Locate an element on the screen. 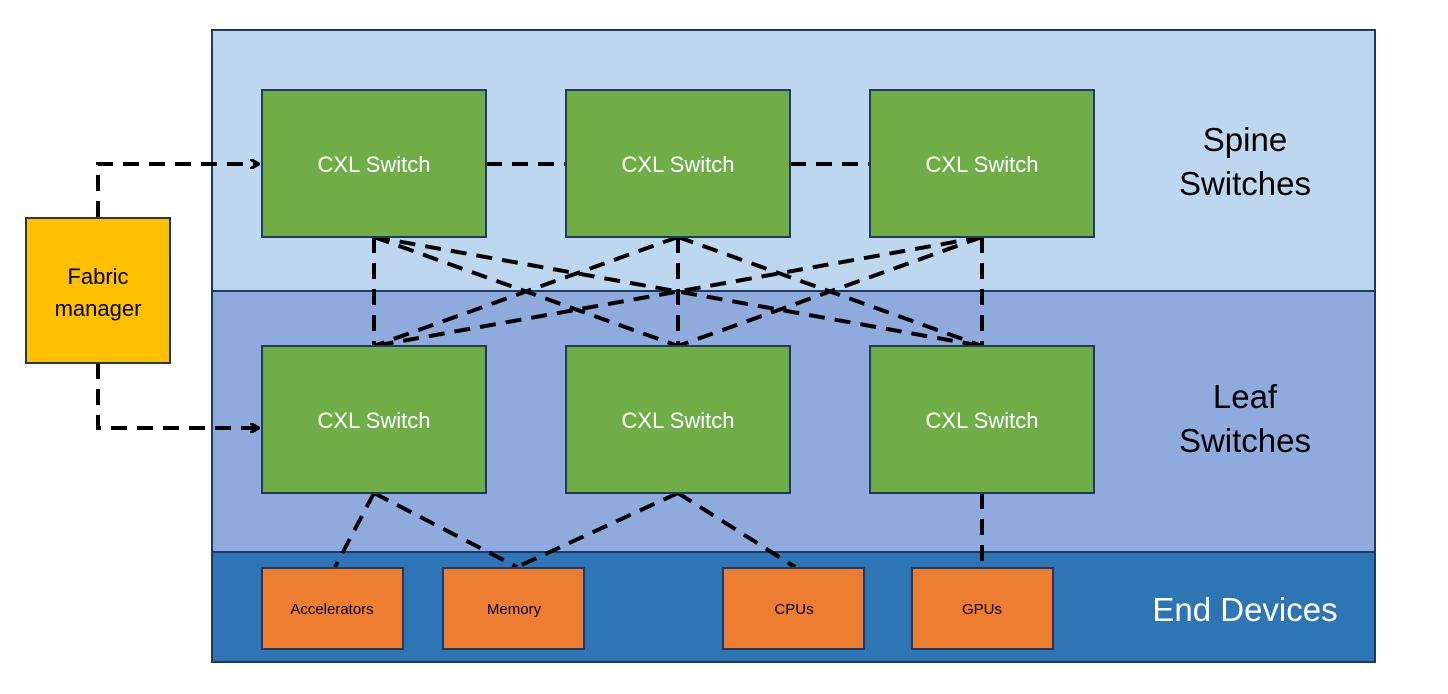 The width and height of the screenshot is (1448, 694). end-device-cpus: CPUs is located at coordinates (793, 608).